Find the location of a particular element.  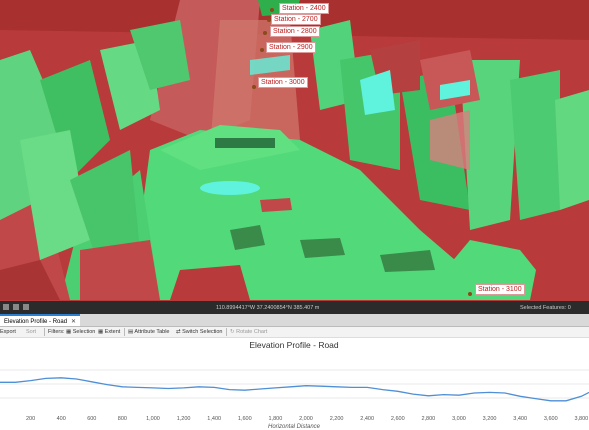

attribute-table-label: Attribute Table is located at coordinates (152, 332).